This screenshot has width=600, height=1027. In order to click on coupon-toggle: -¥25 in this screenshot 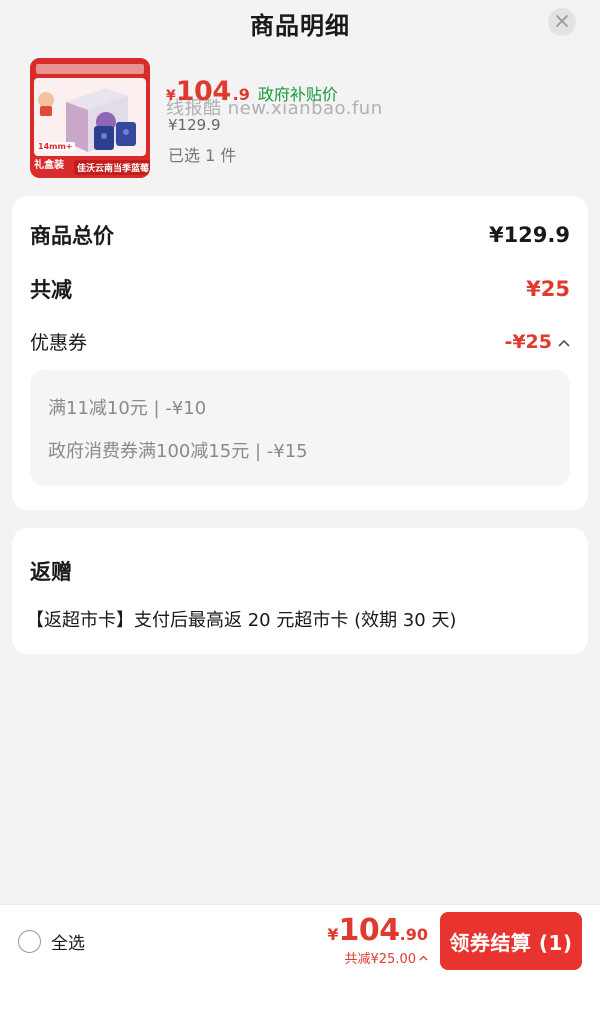, I will do `click(537, 342)`.